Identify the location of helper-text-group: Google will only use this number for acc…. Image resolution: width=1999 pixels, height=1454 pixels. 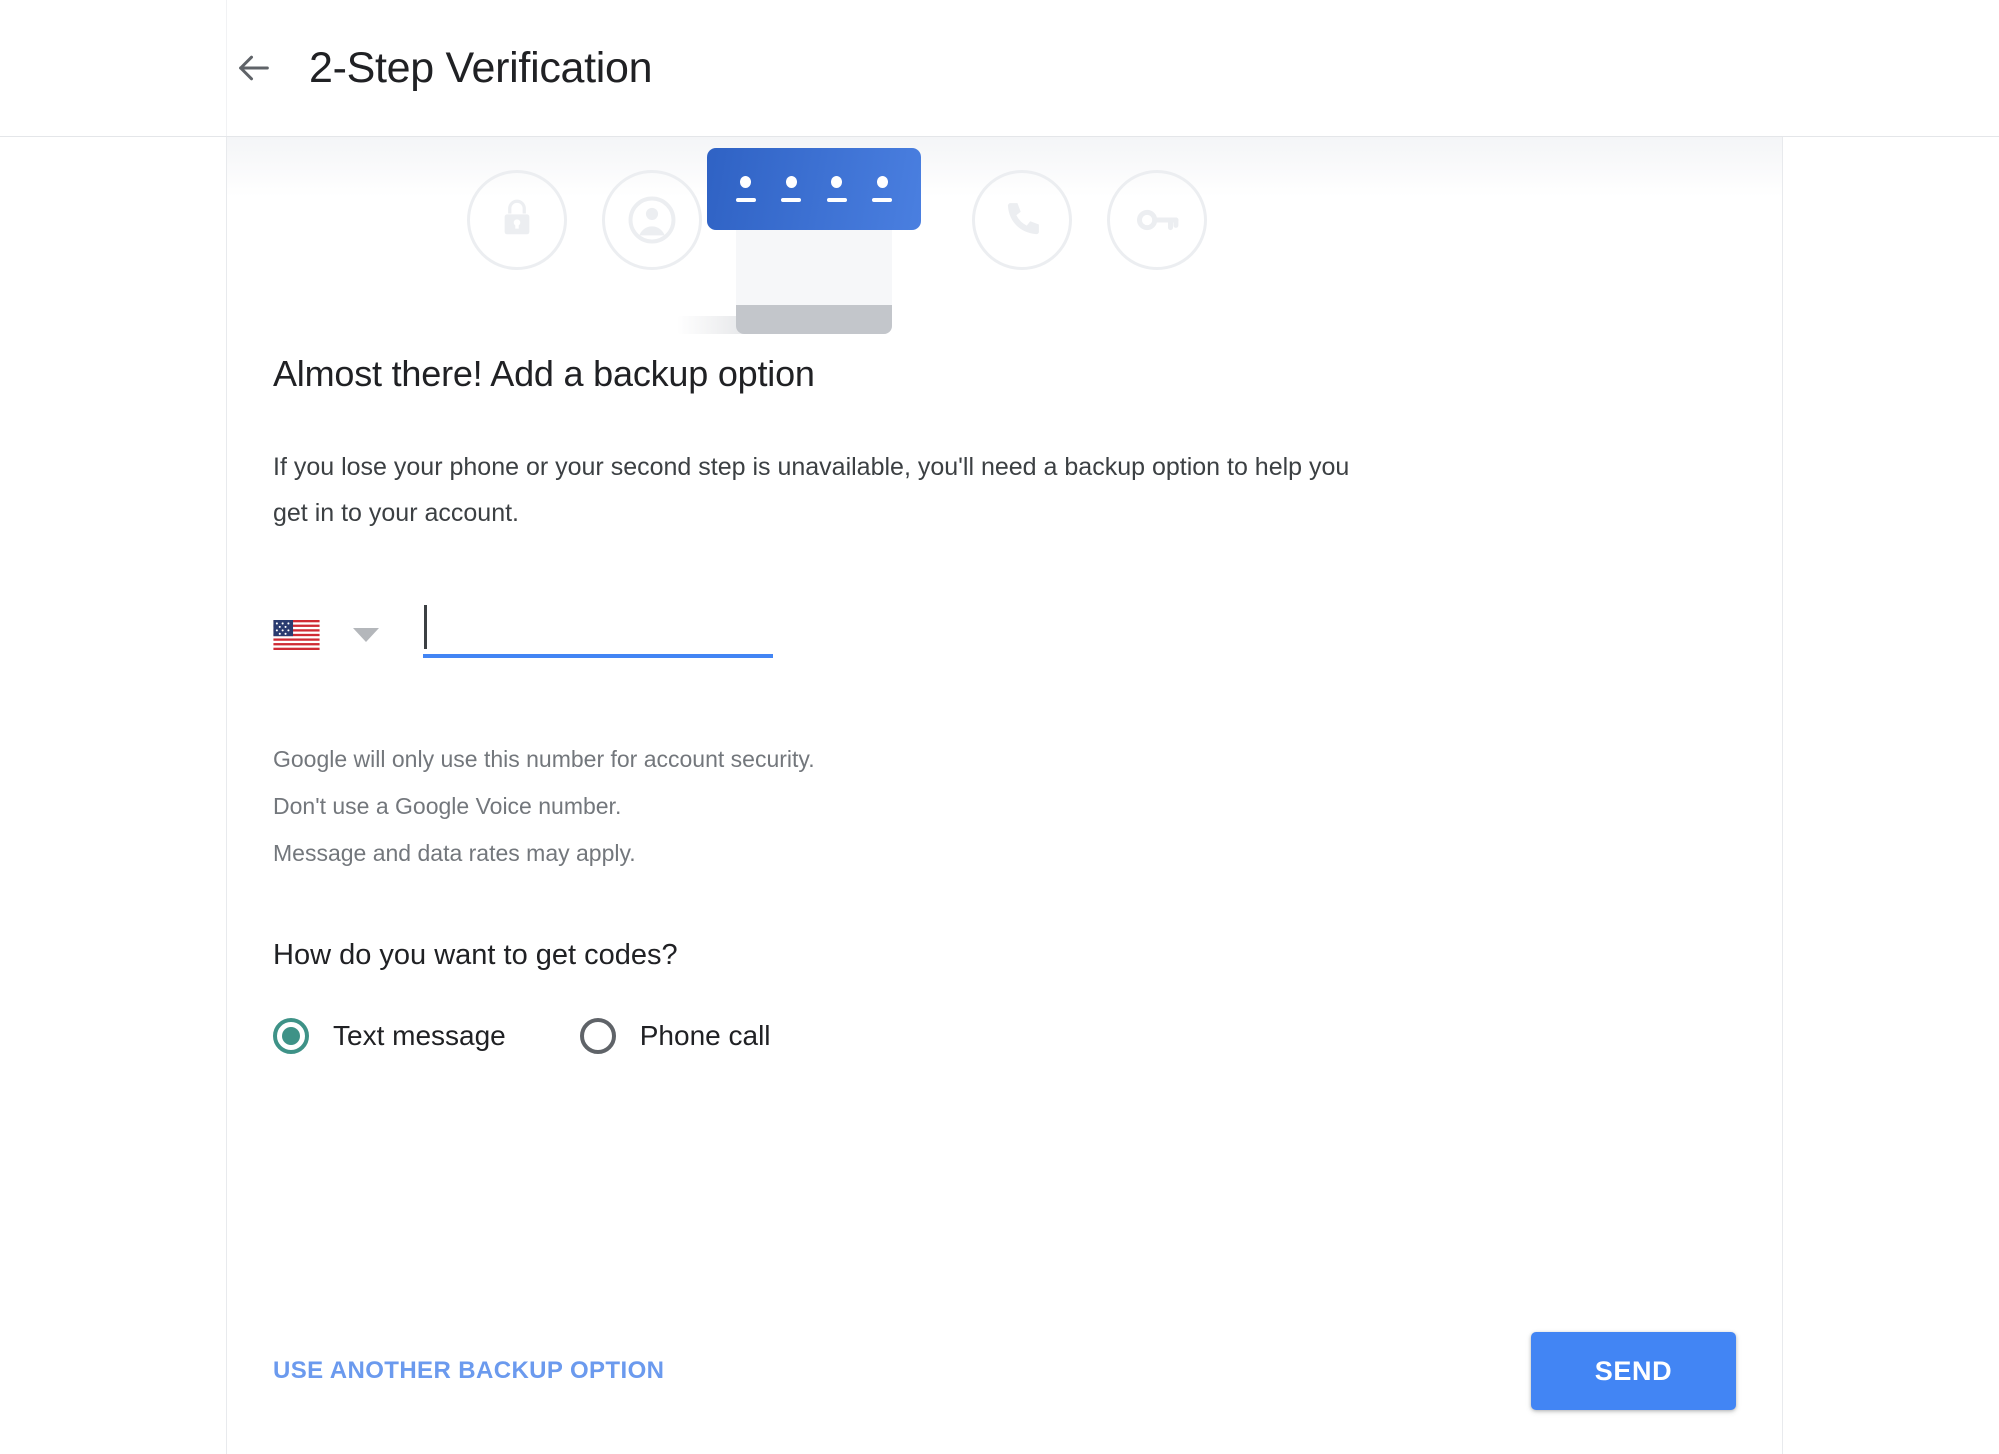
(1027, 806).